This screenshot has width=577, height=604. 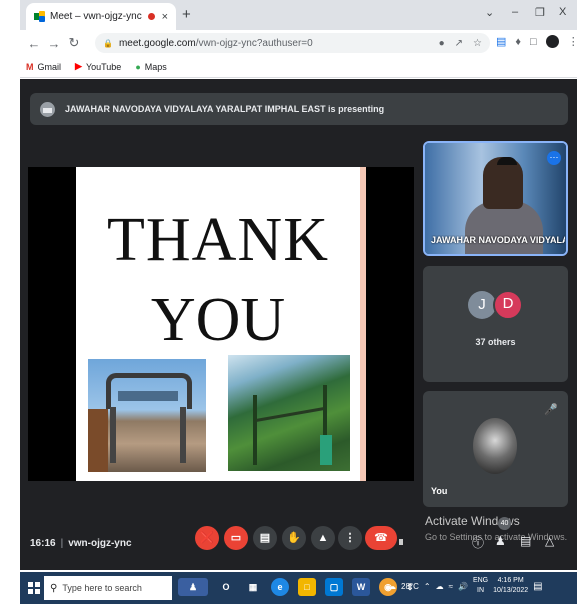 I want to click on tab-strip: Meet – vwn-ojgz-ync × + ⌄ – ❐ X, so click(x=298, y=15).